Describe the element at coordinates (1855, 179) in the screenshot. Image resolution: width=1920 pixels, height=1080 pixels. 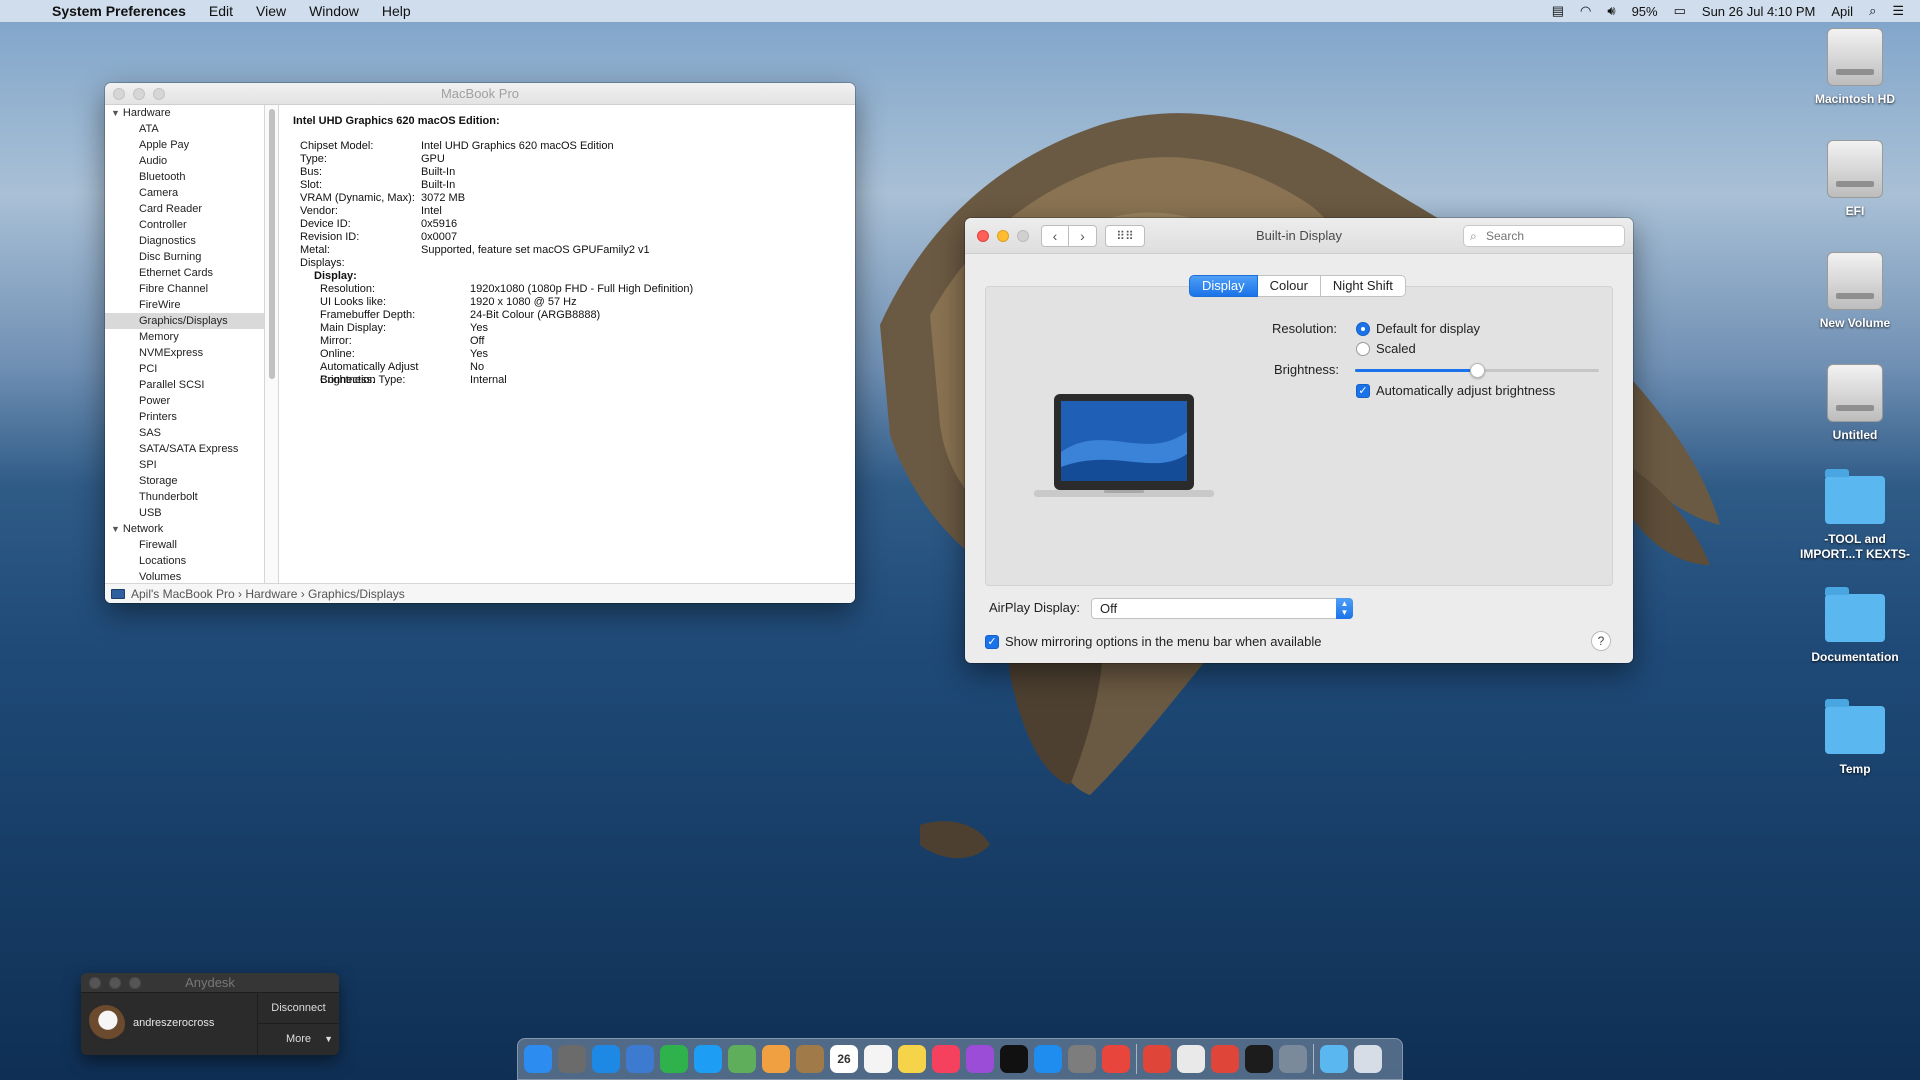
I see `desktop-icon-disk: EFI` at that location.